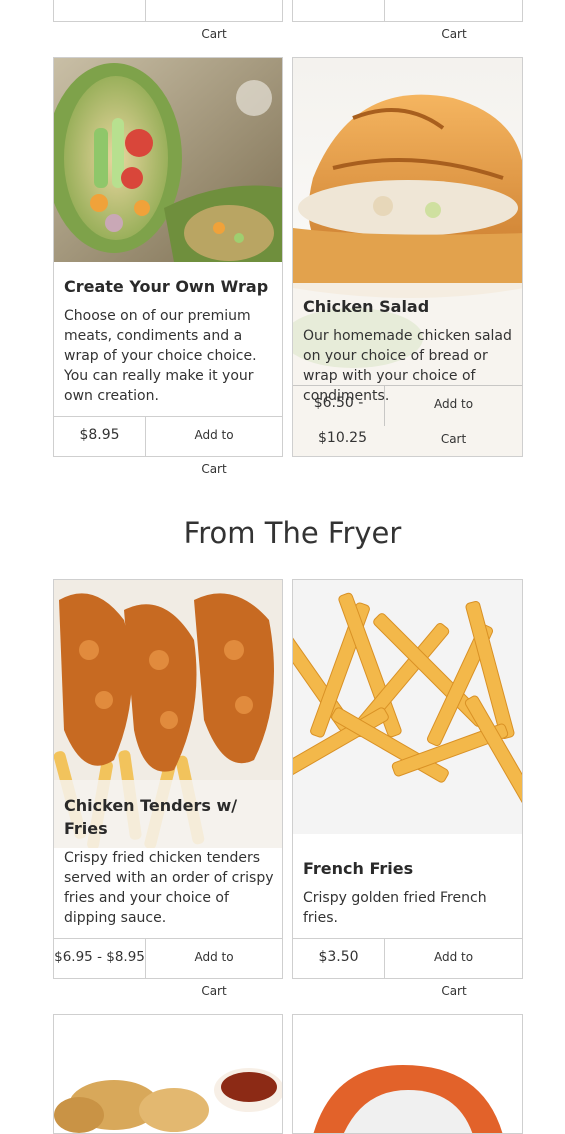 The image size is (565, 1134). I want to click on wrap-photo, so click(168, 160).